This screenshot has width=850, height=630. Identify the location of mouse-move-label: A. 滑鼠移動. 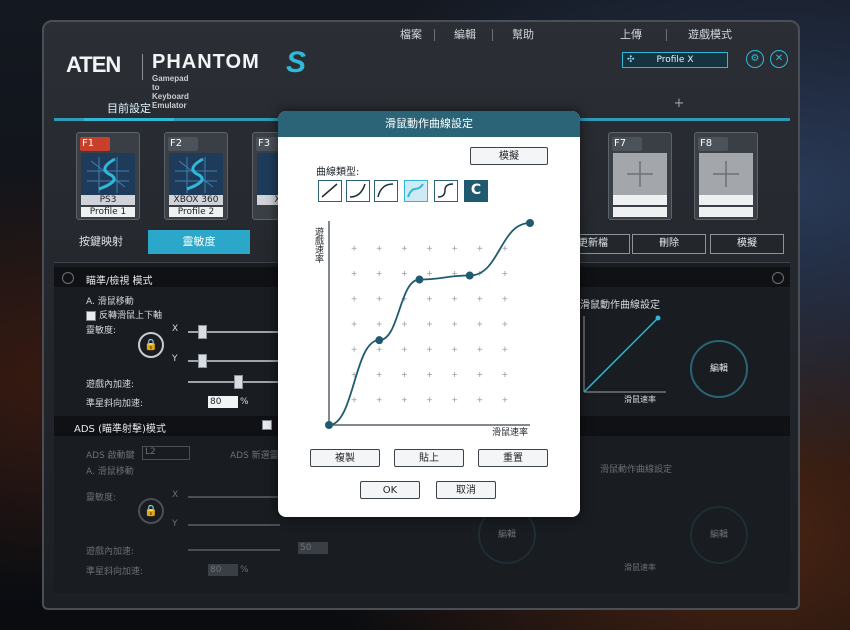
(110, 302).